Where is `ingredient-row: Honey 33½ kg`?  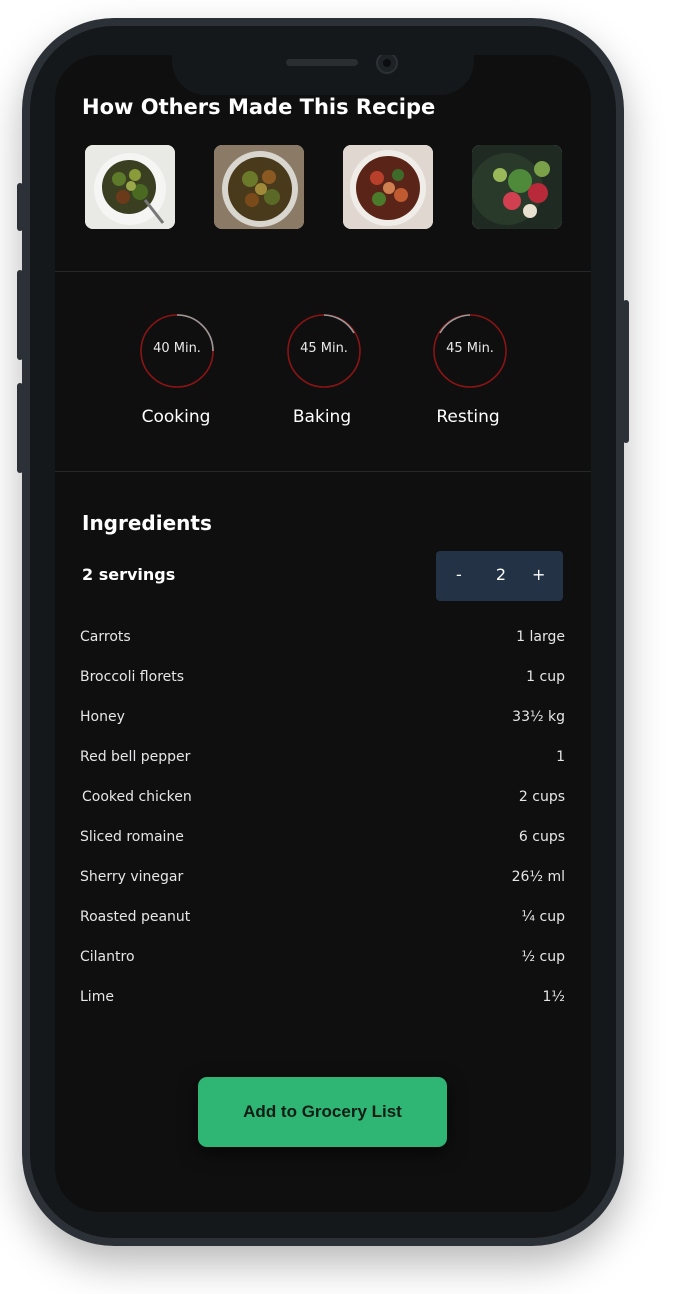 ingredient-row: Honey 33½ kg is located at coordinates (322, 720).